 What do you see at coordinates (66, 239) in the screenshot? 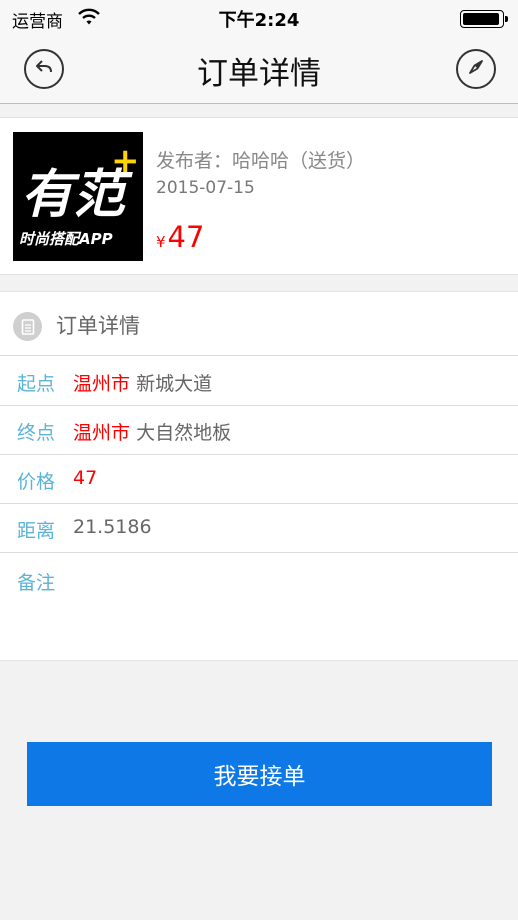
I see `logo-small-text: 时尚搭配APP` at bounding box center [66, 239].